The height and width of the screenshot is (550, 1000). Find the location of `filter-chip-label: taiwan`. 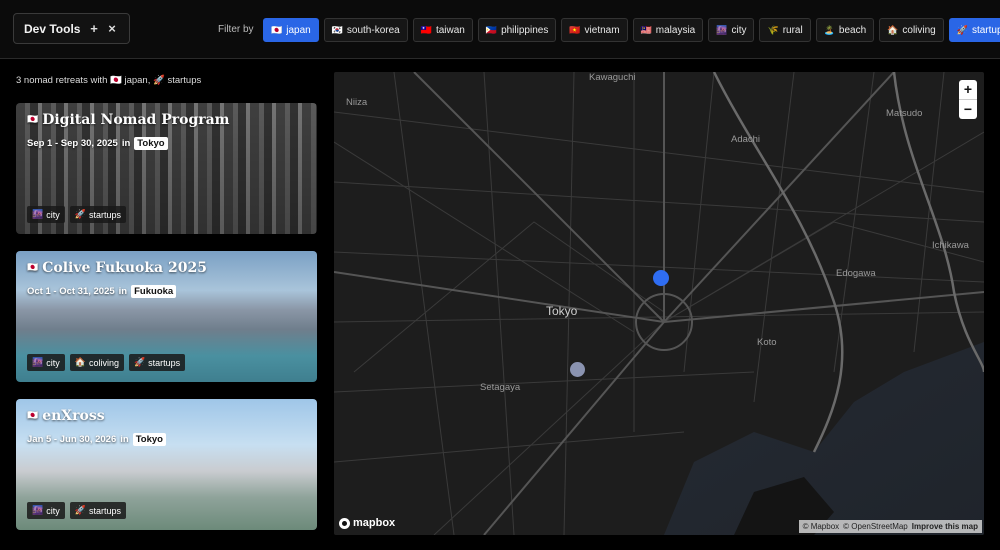

filter-chip-label: taiwan is located at coordinates (450, 30).